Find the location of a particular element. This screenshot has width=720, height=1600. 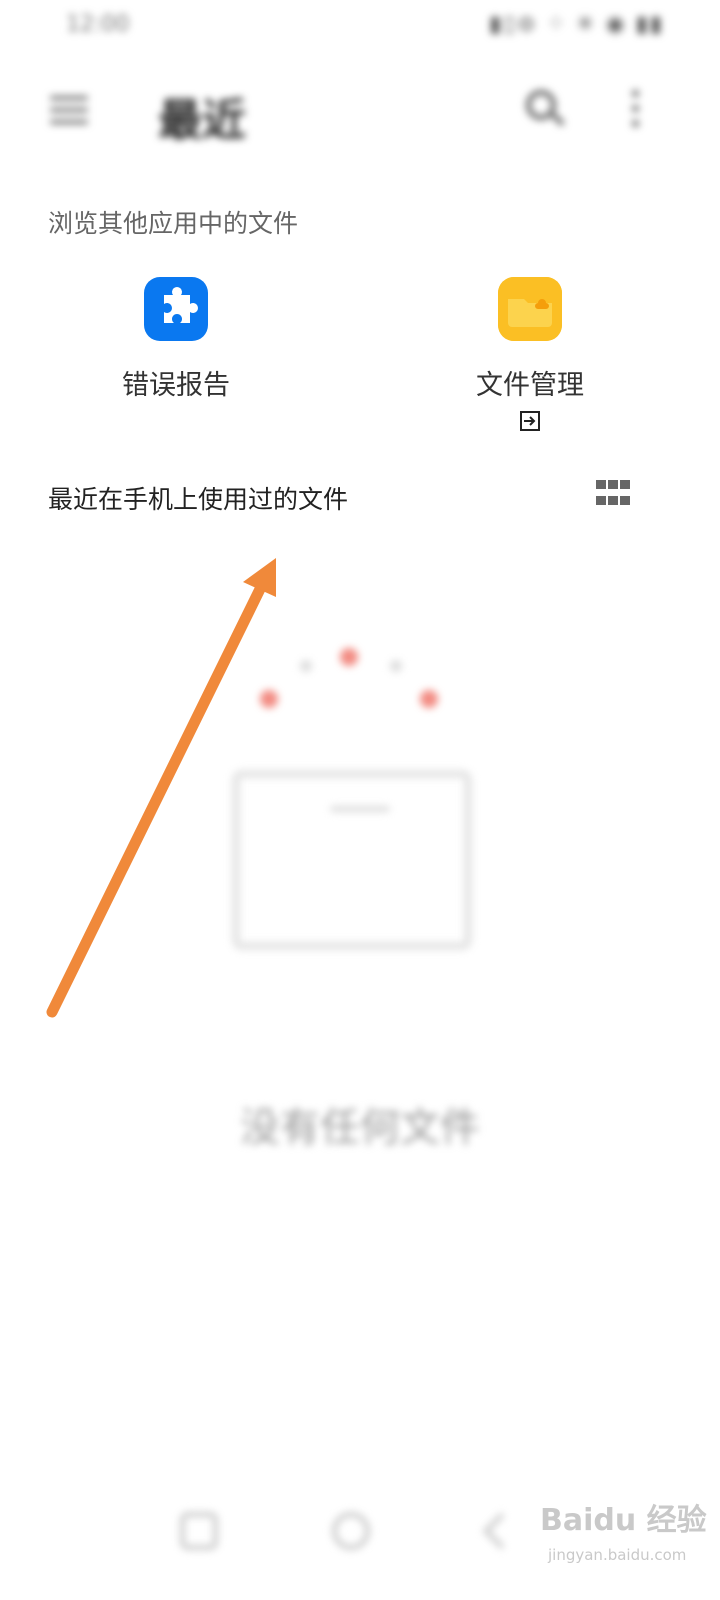

status-time: 12:00 is located at coordinates (98, 24).